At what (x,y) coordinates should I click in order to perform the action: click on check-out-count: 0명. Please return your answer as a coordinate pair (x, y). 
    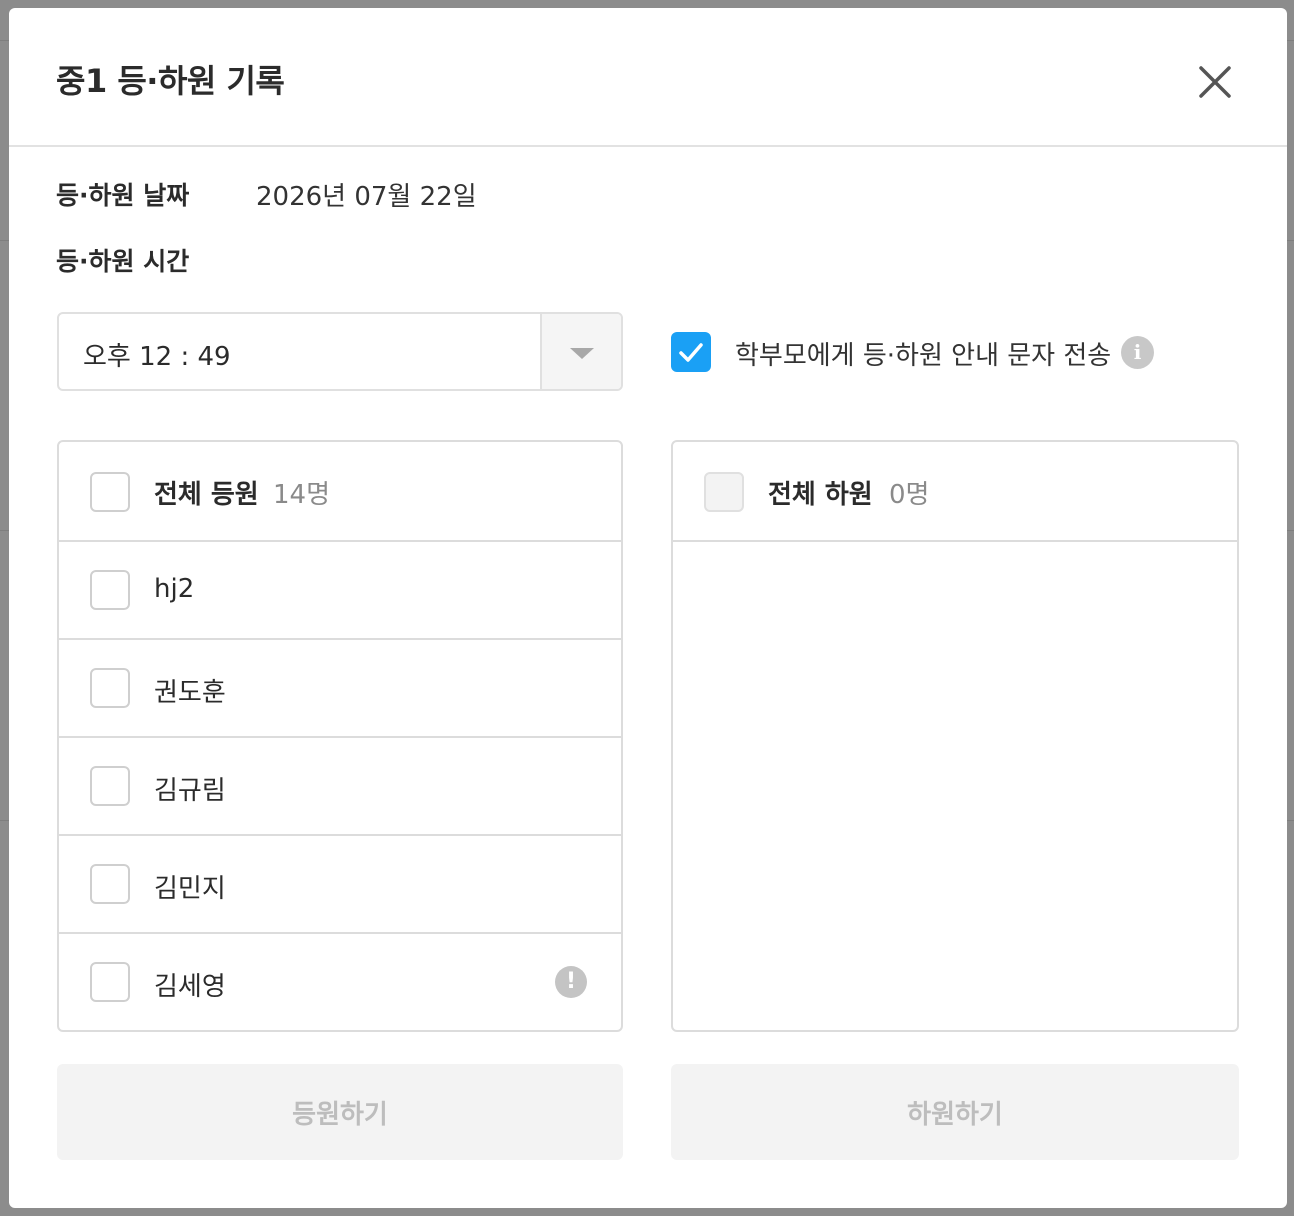
    Looking at the image, I should click on (909, 495).